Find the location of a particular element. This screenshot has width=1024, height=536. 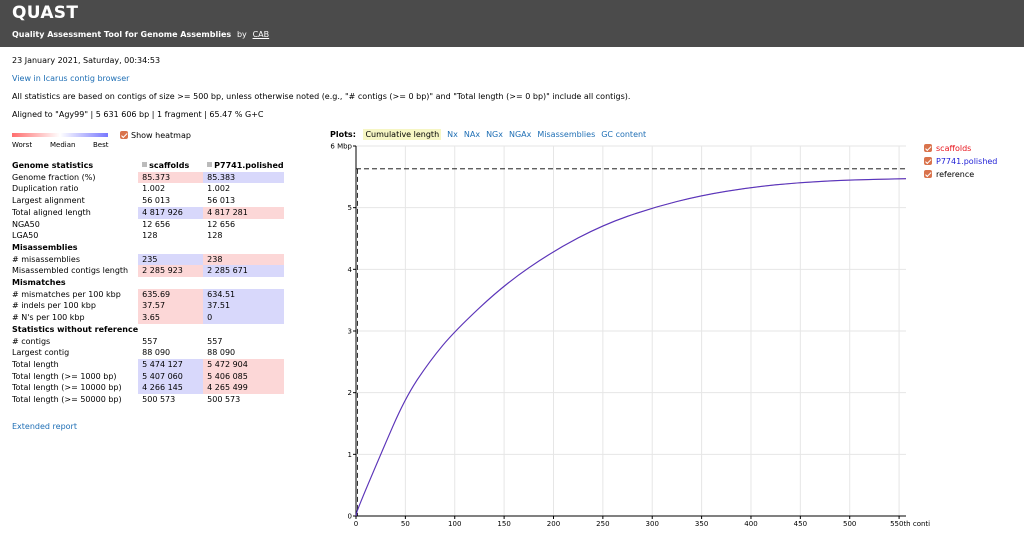

x-tick-label: 400 is located at coordinates (750, 524).